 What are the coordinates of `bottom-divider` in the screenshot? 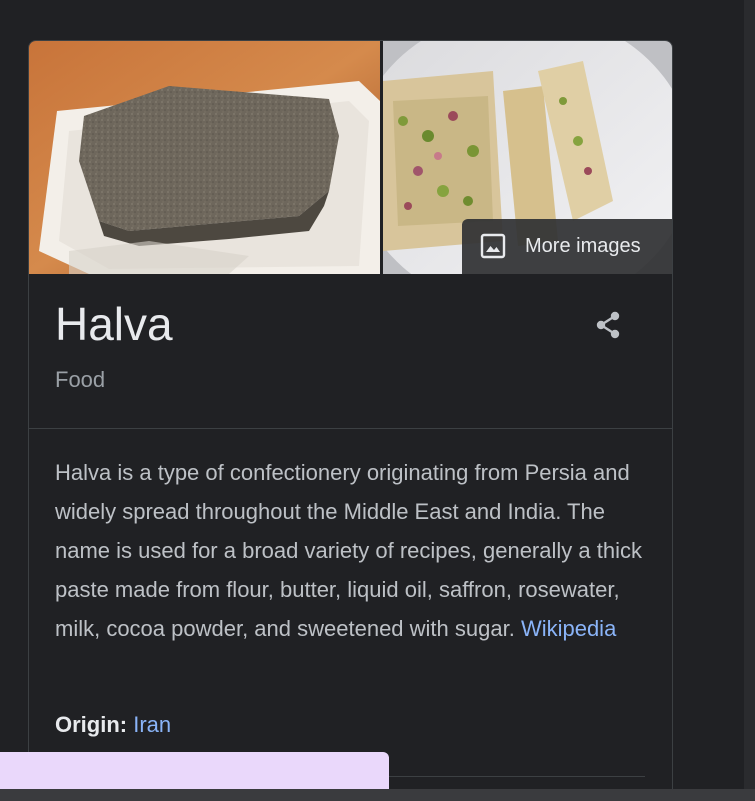 It's located at (517, 776).